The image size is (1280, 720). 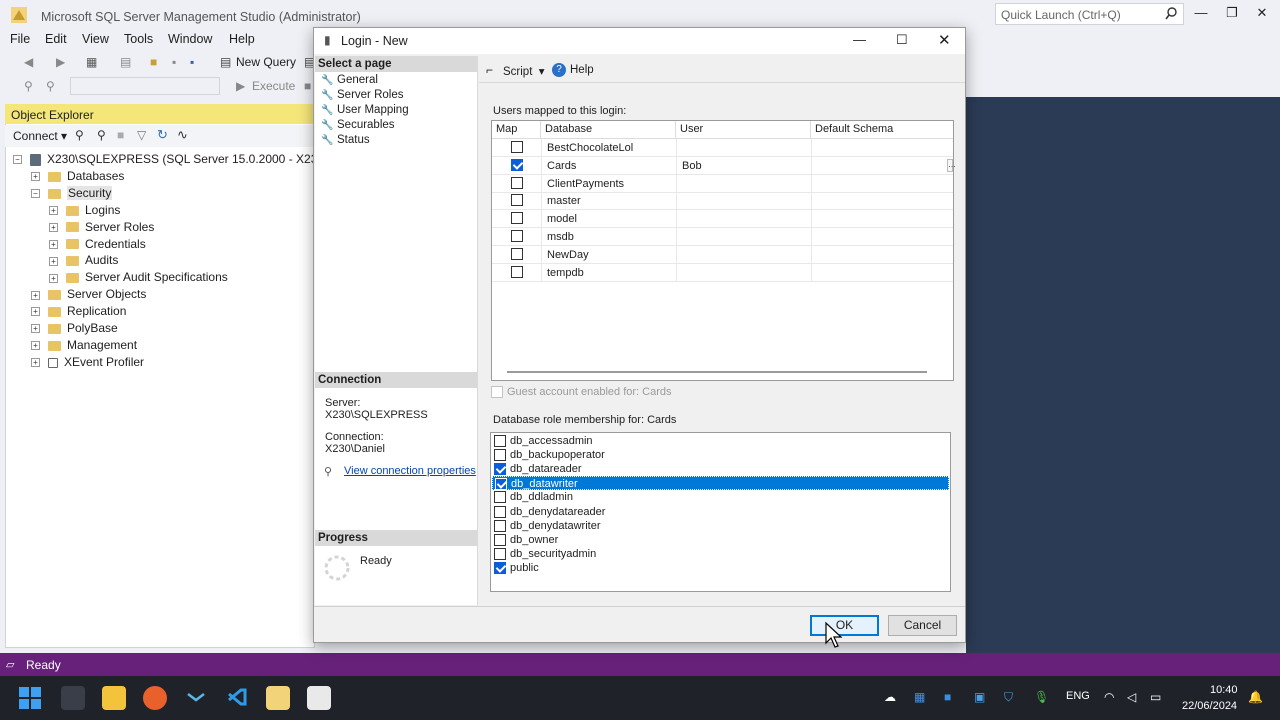 What do you see at coordinates (902, 40) in the screenshot?
I see `dialog-maximize-icon: ☐` at bounding box center [902, 40].